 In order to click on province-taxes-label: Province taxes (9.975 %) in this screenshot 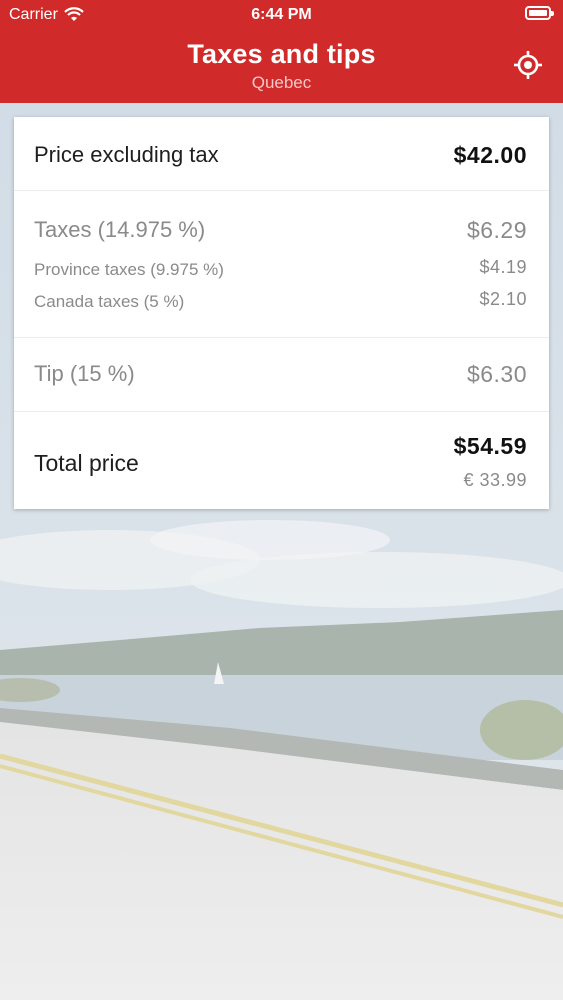, I will do `click(129, 269)`.